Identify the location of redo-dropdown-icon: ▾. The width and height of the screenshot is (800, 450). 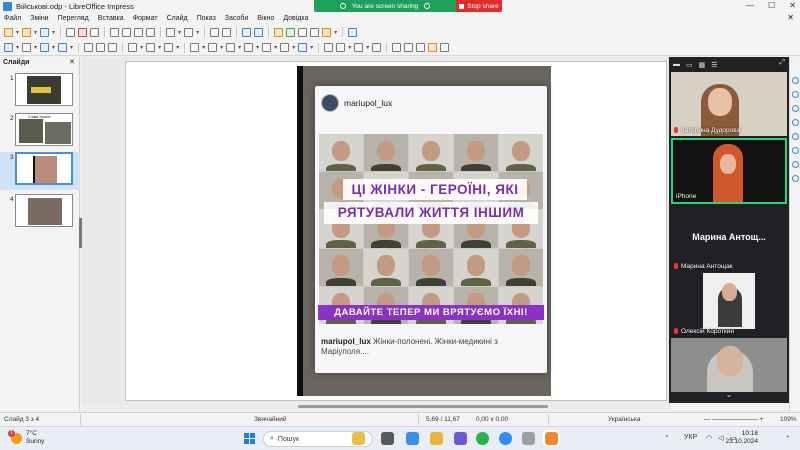
(197, 32).